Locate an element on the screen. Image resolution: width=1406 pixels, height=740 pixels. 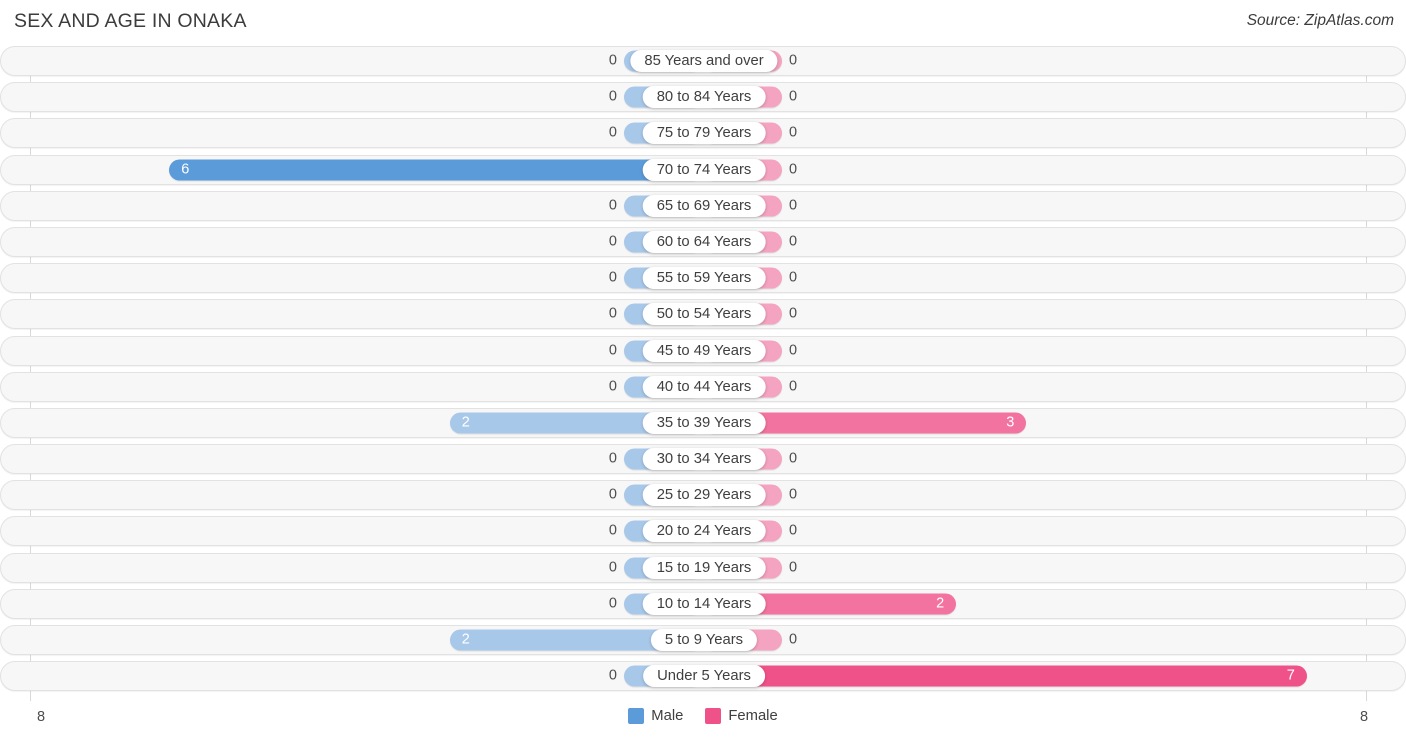
row-inner: 0 0 65 to 69 Years is located at coordinates (703, 206).